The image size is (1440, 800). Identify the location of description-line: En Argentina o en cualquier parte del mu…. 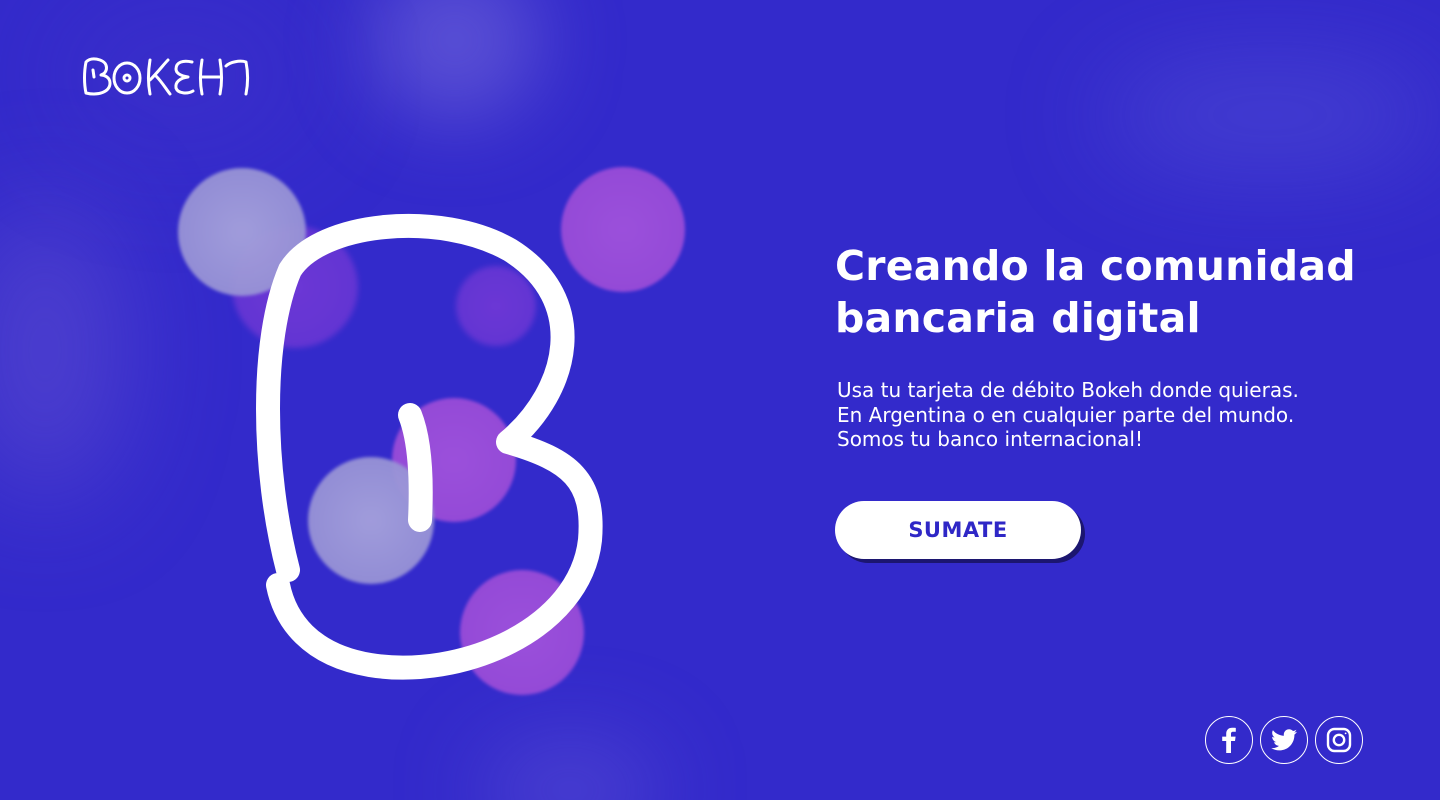
(1066, 414).